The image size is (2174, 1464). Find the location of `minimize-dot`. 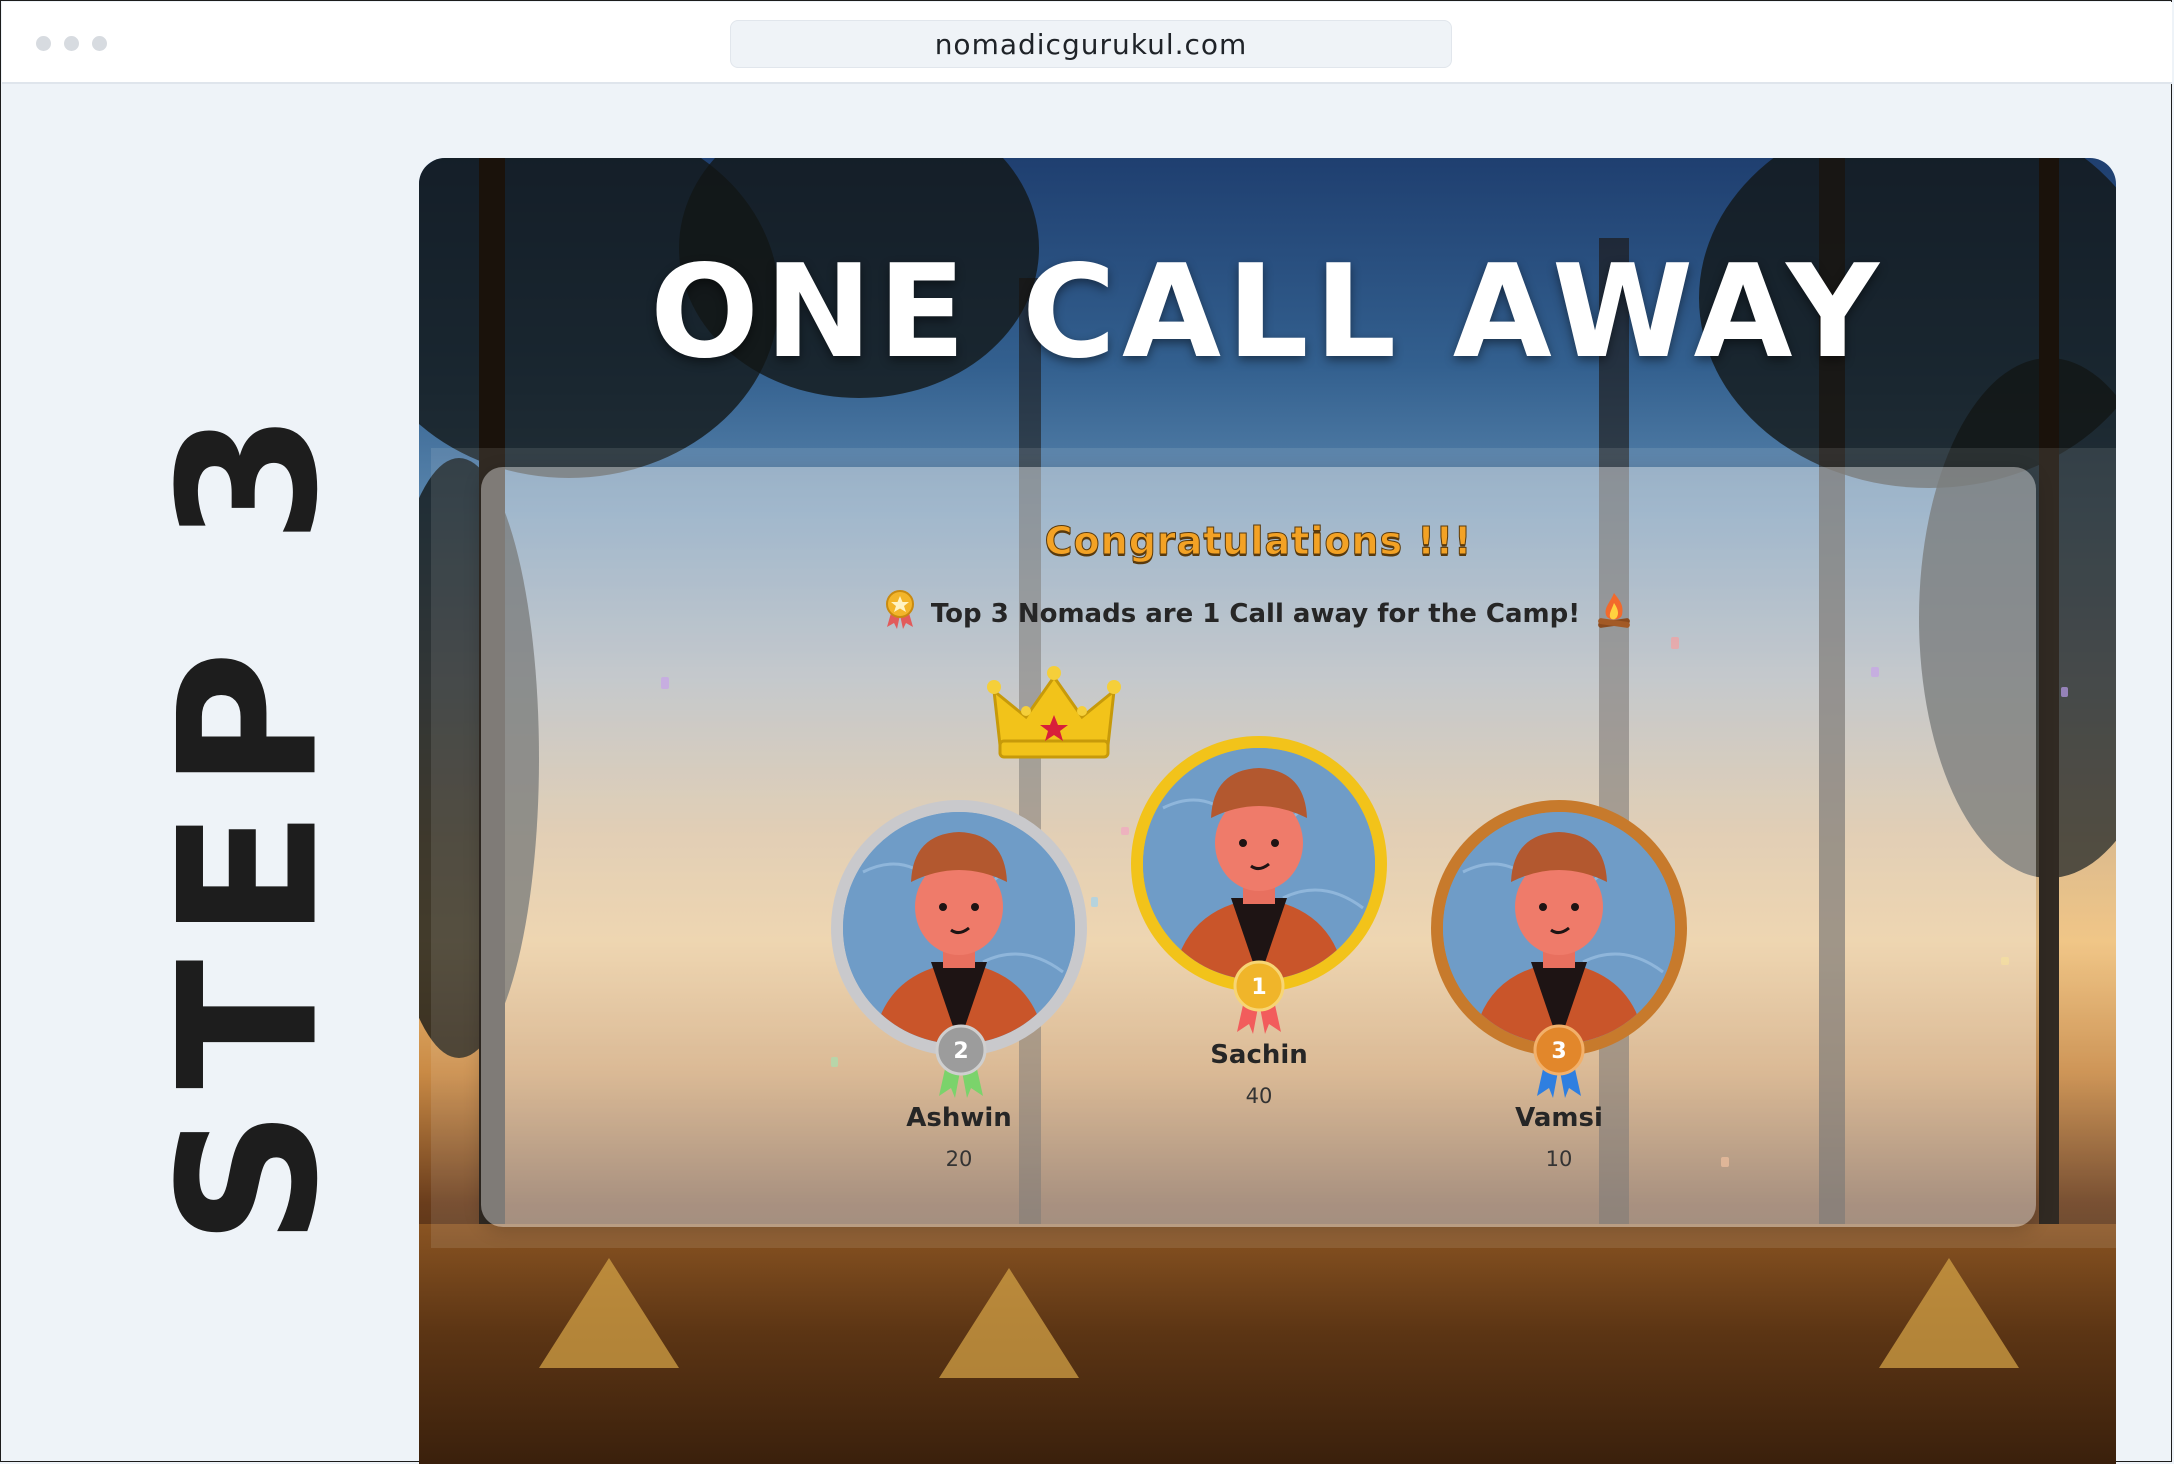

minimize-dot is located at coordinates (71, 43).